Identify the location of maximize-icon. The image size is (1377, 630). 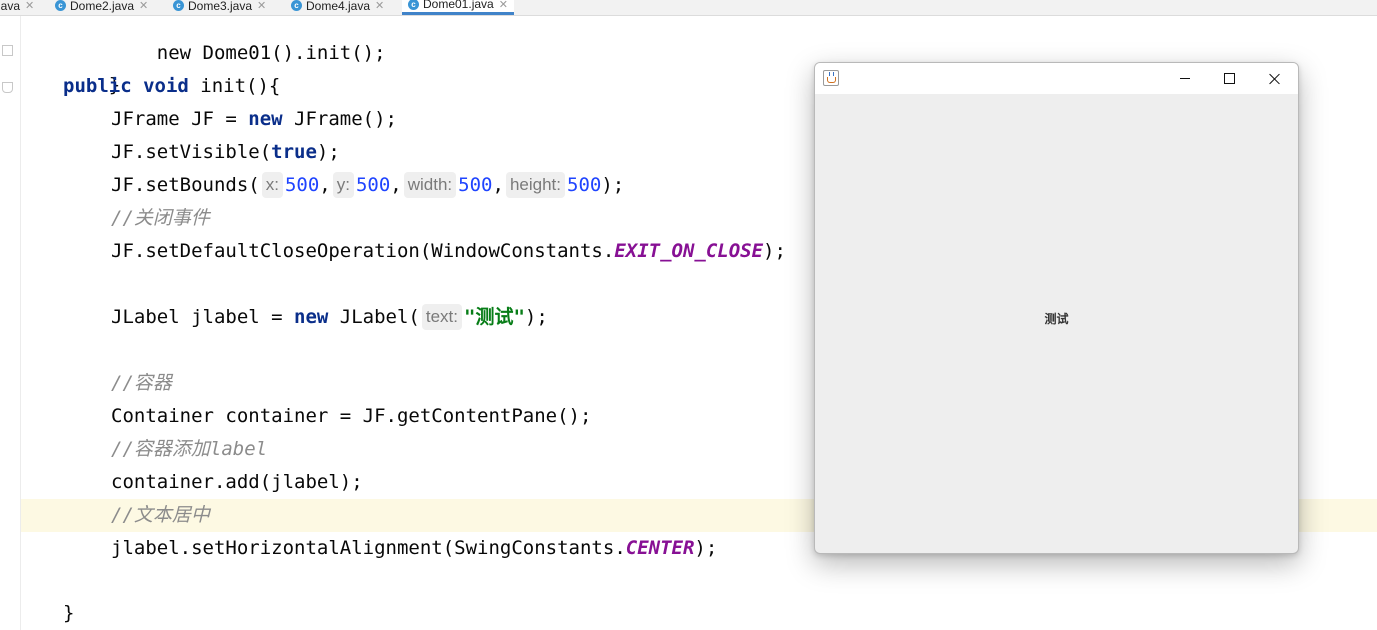
(1229, 78).